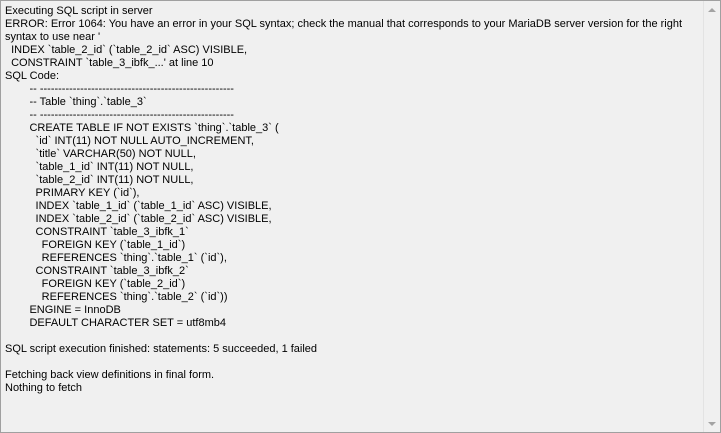 The width and height of the screenshot is (721, 433). What do you see at coordinates (72, 193) in the screenshot?
I see `log-line: PRIMARY KEY (`id`),` at bounding box center [72, 193].